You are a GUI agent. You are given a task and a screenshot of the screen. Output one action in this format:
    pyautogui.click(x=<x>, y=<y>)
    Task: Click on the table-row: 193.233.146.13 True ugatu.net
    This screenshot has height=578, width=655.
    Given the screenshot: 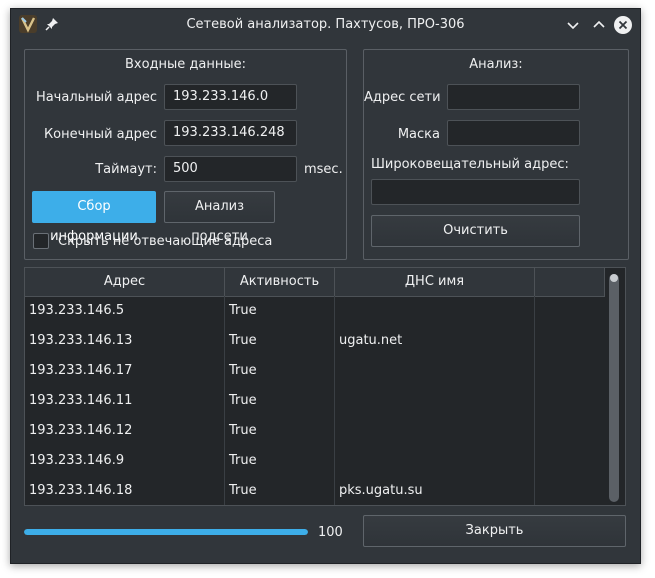 What is the action you would take?
    pyautogui.click(x=315, y=341)
    